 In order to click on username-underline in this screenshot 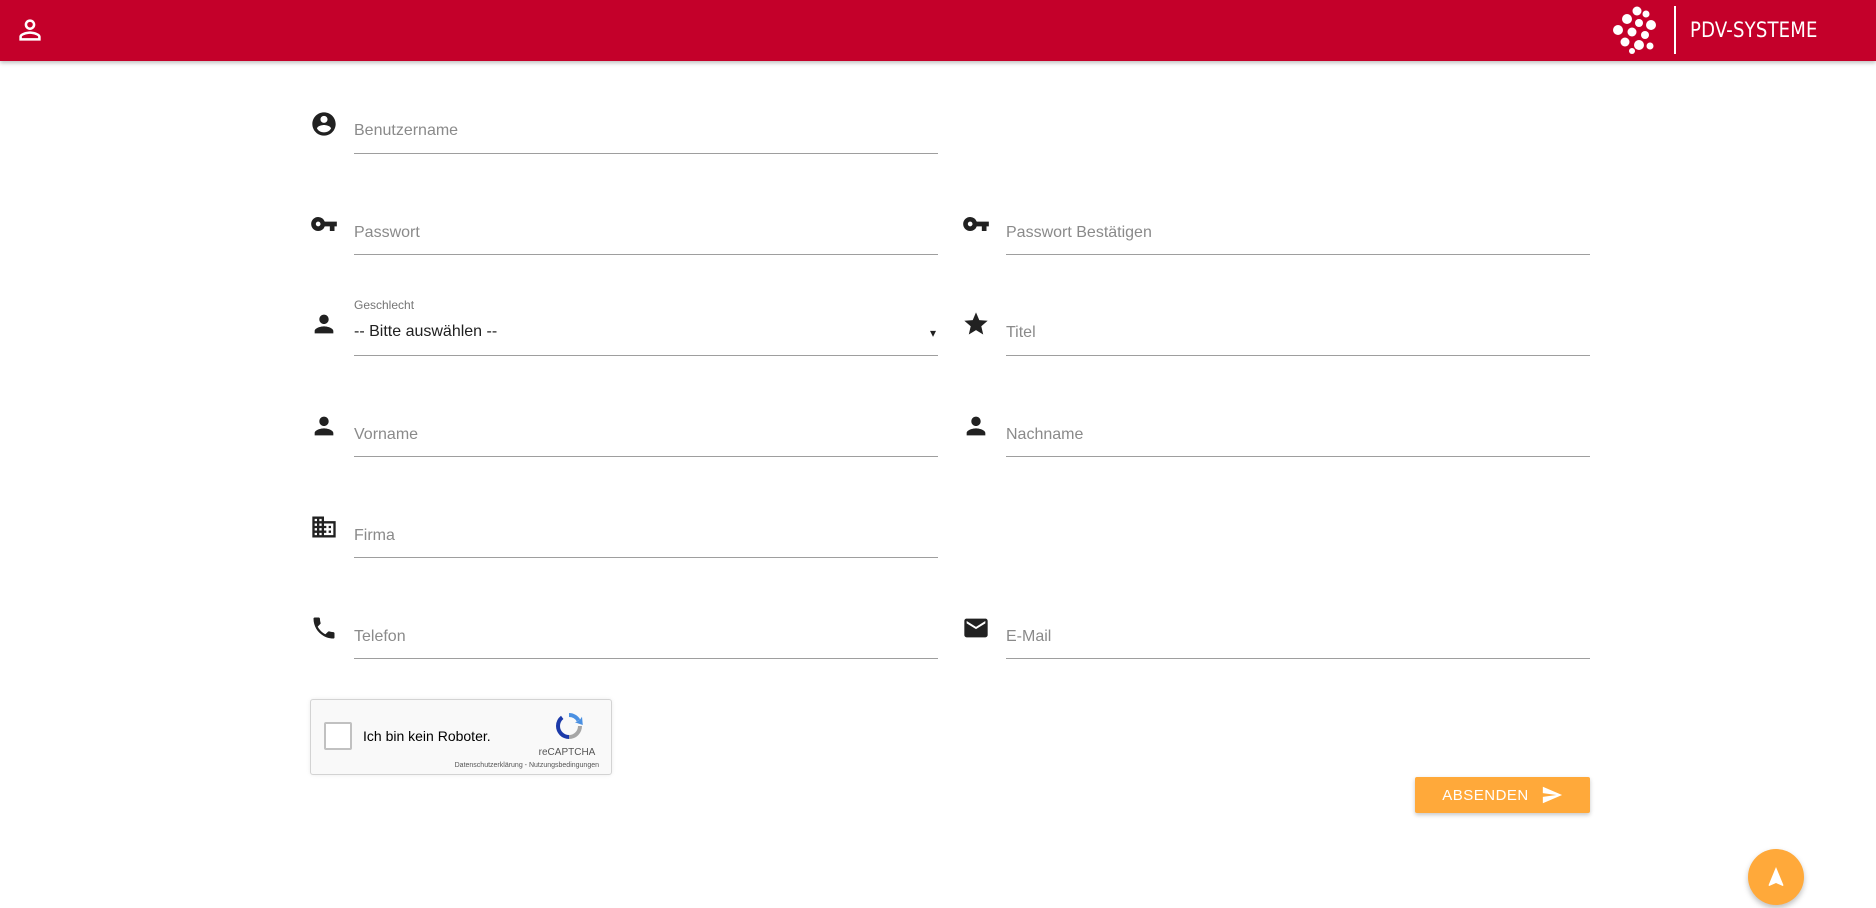, I will do `click(646, 153)`.